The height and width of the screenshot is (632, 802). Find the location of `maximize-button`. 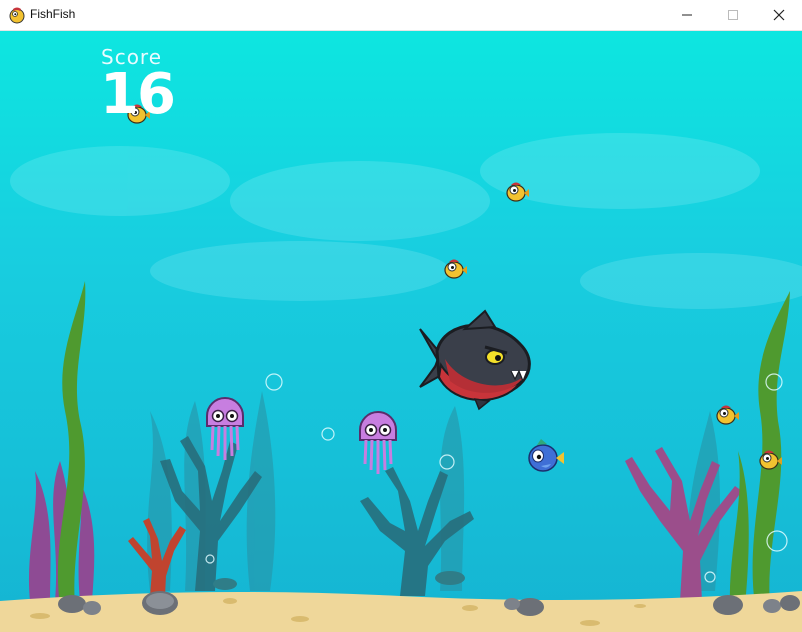

maximize-button is located at coordinates (733, 15).